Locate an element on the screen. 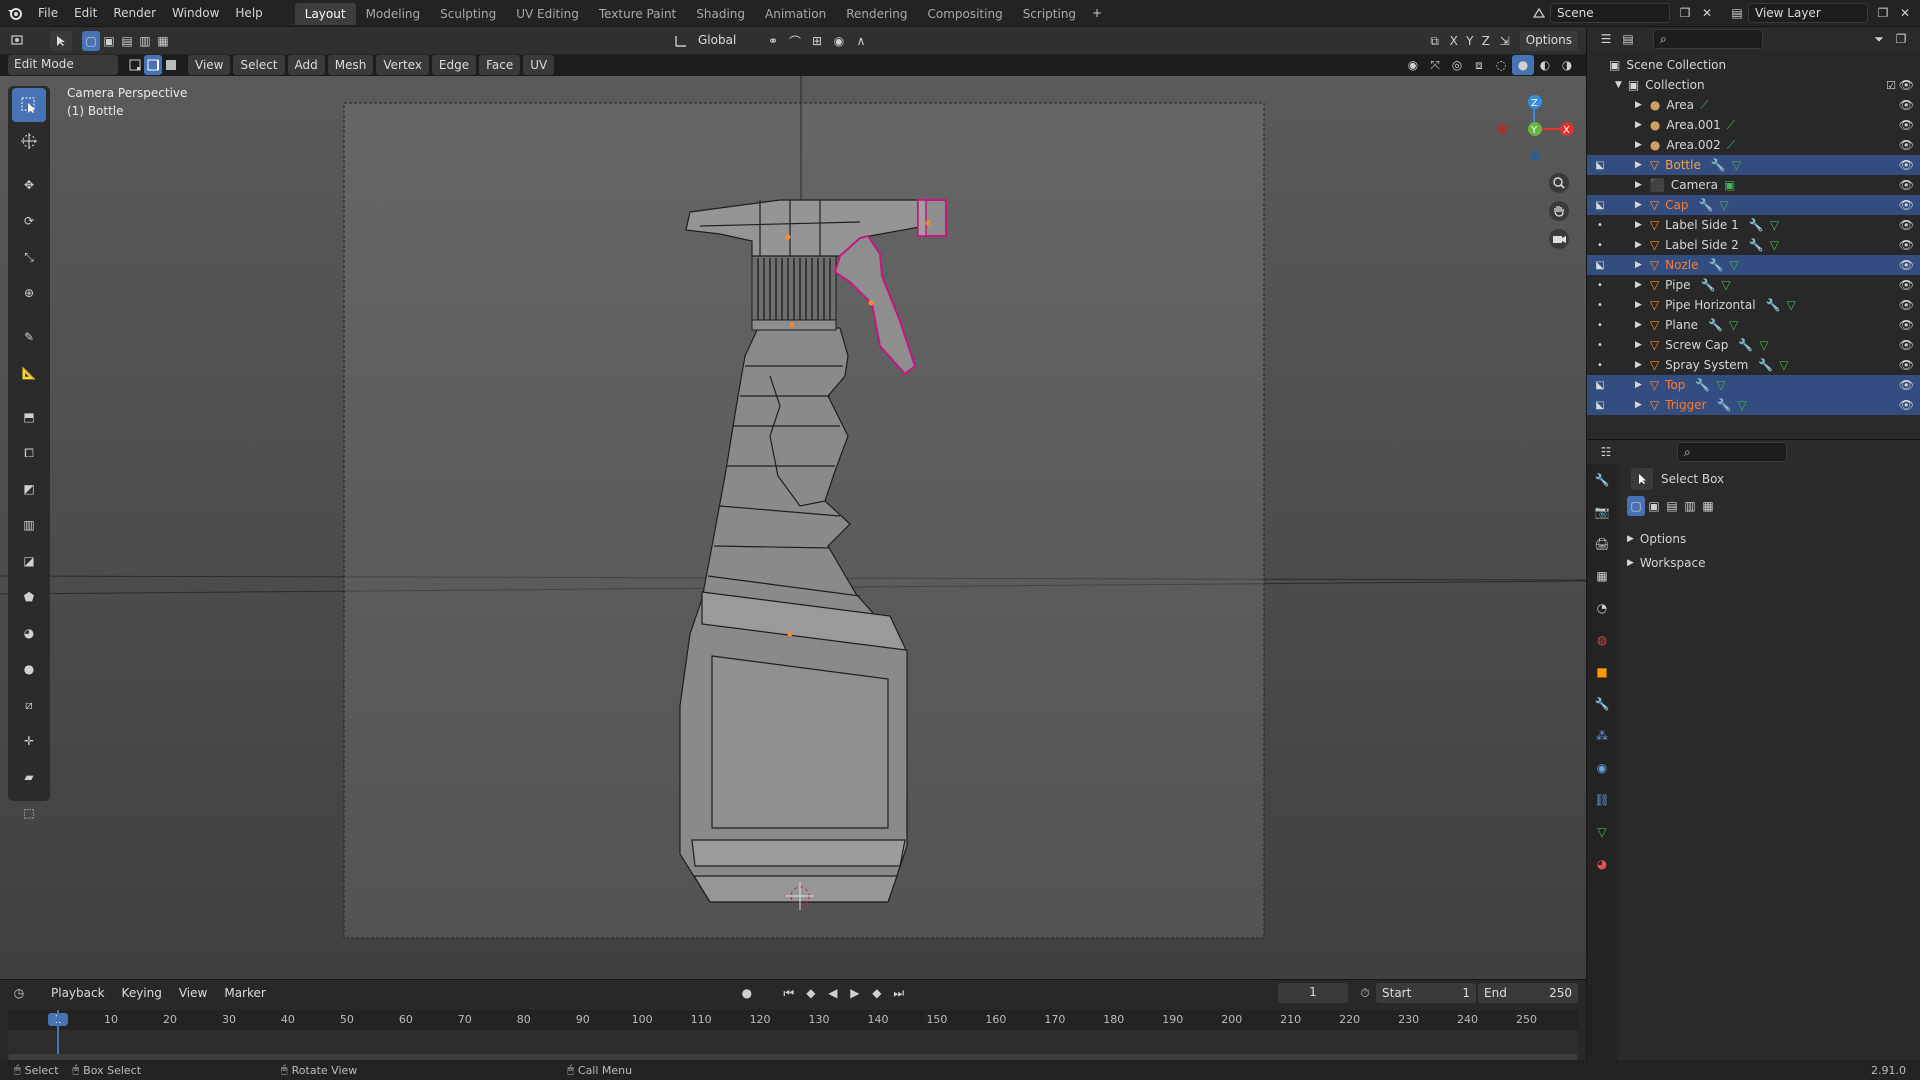  view-layer-icon: ▤ is located at coordinates (1737, 13).